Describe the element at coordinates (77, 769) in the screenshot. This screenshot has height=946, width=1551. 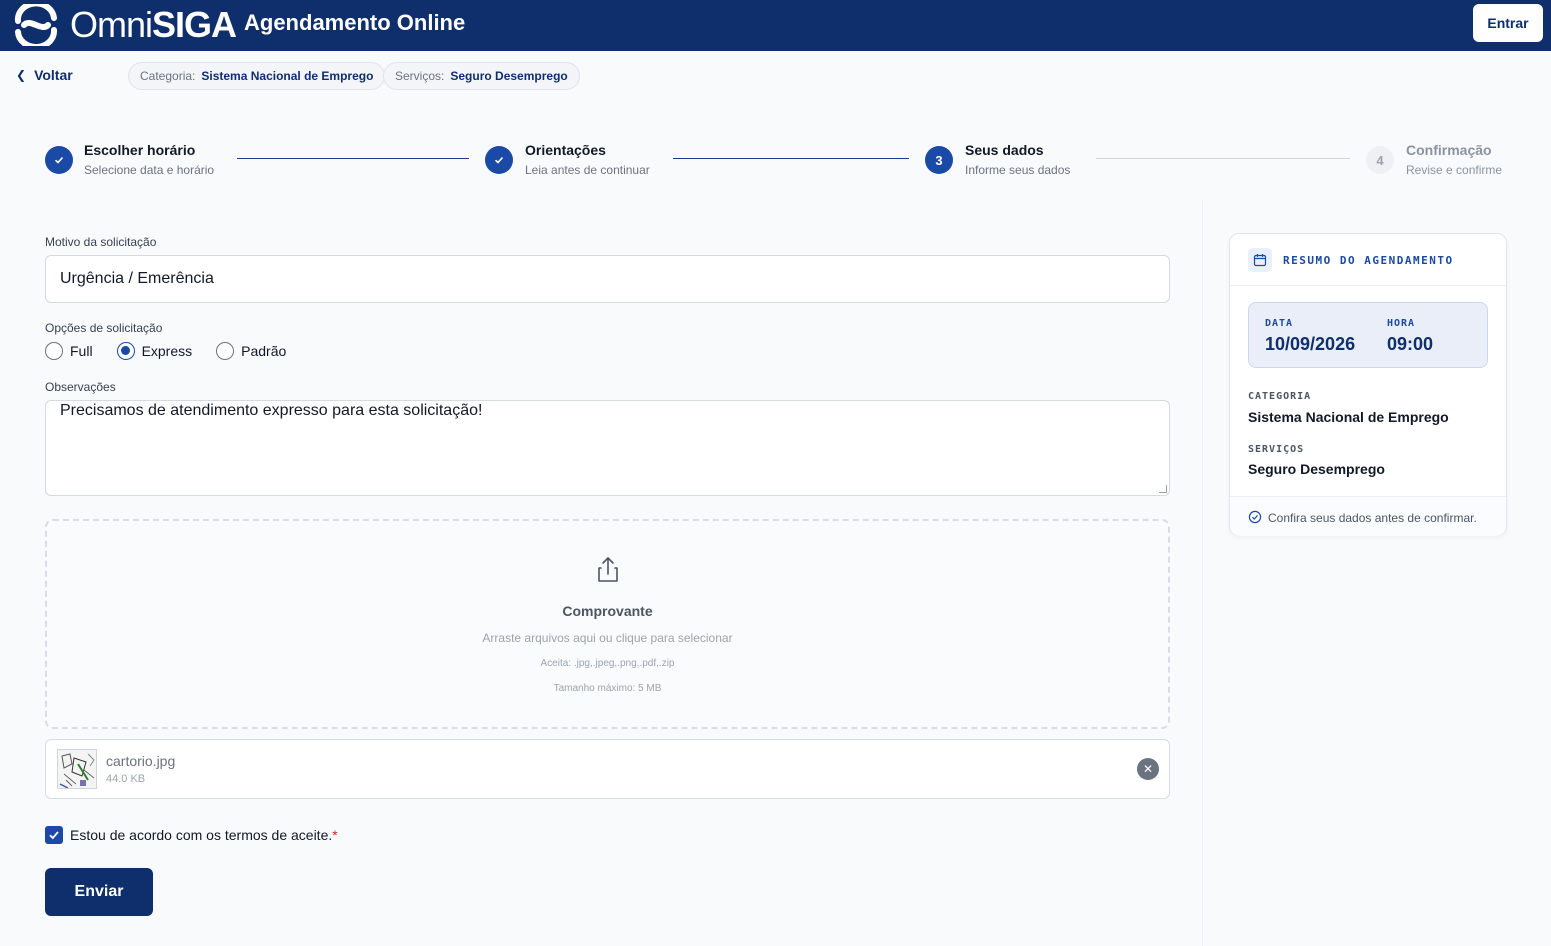
I see `file-thumbnail` at that location.